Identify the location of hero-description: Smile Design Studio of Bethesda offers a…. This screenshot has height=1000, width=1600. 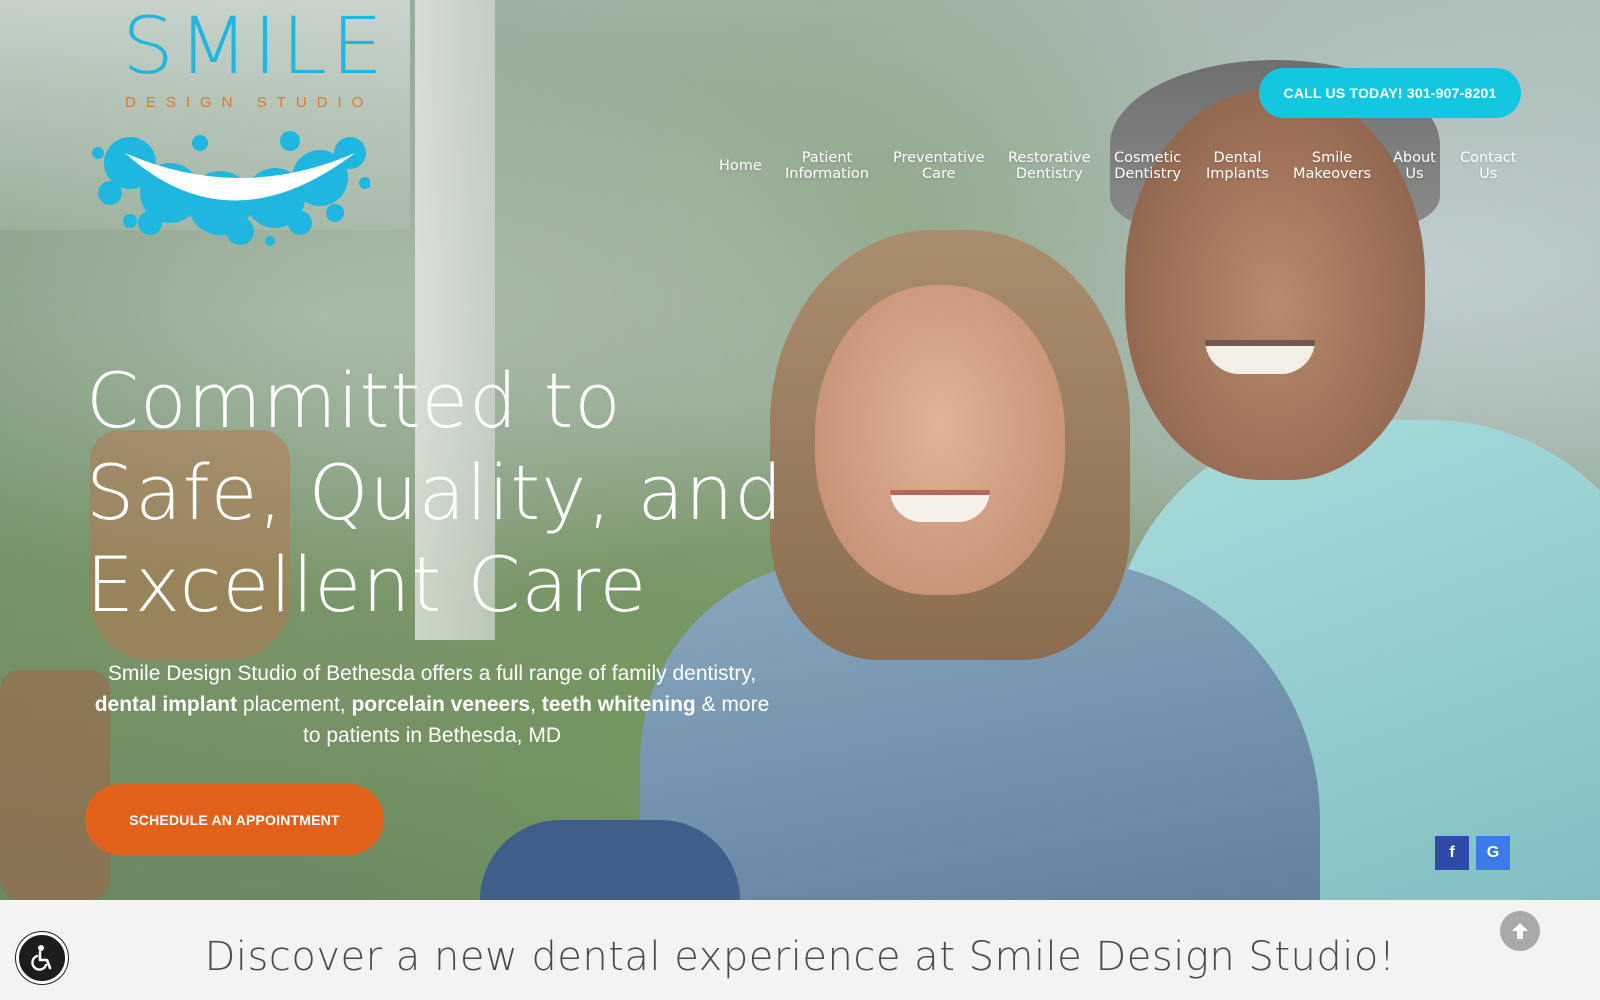
(432, 704).